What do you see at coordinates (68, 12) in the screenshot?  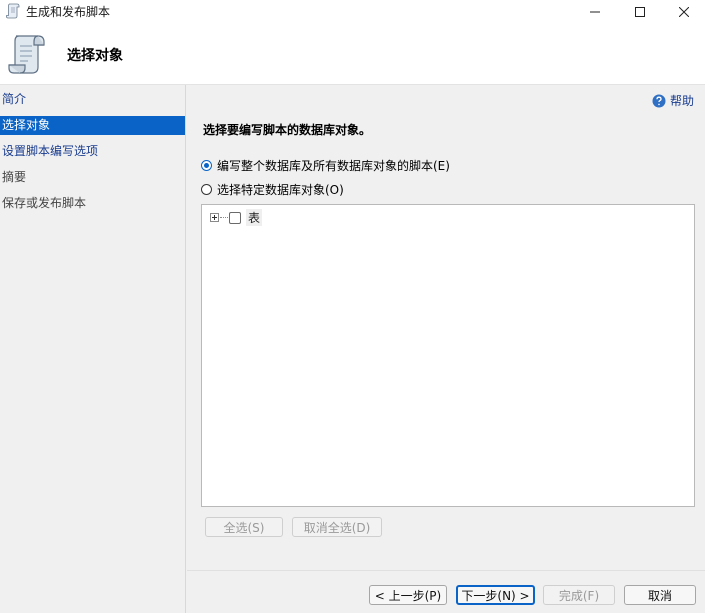 I see `window-title: 生成和发布脚本` at bounding box center [68, 12].